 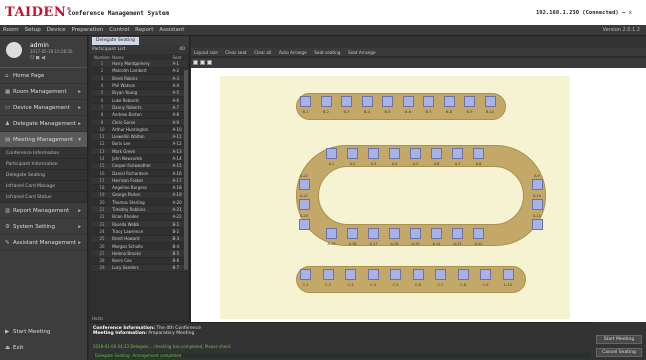 What do you see at coordinates (139, 158) in the screenshot?
I see `table-row: 14 John Newcomb A-14` at bounding box center [139, 158].